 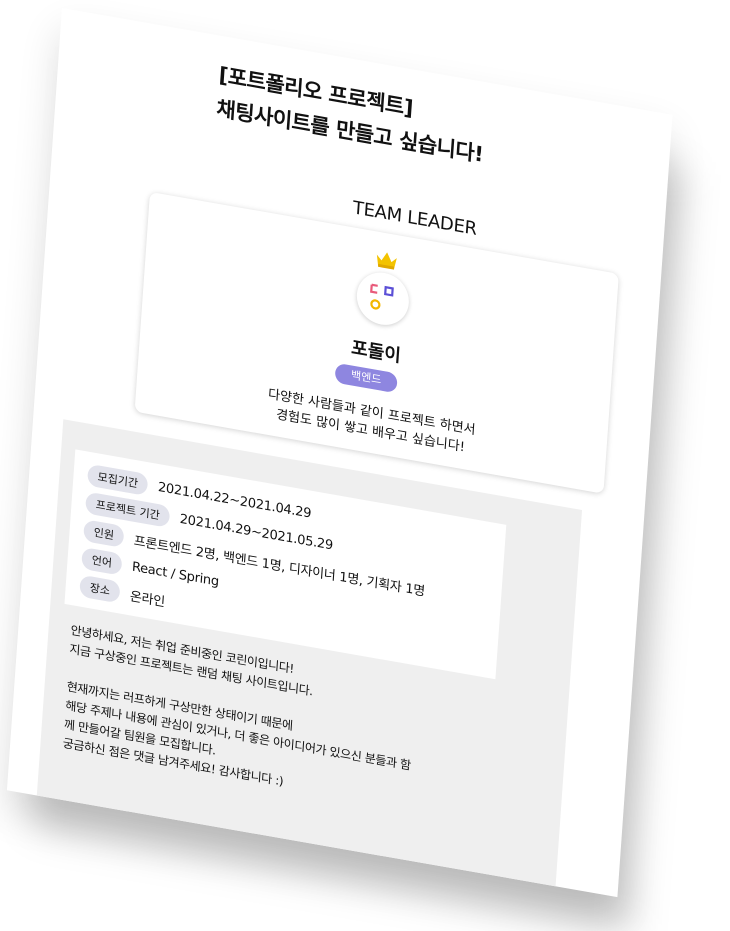 I want to click on info-value: 온라인, so click(x=147, y=599).